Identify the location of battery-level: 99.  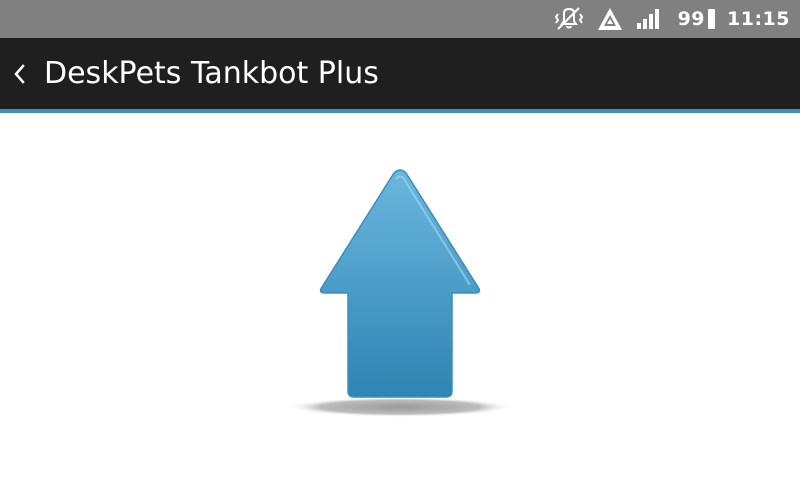
(691, 19).